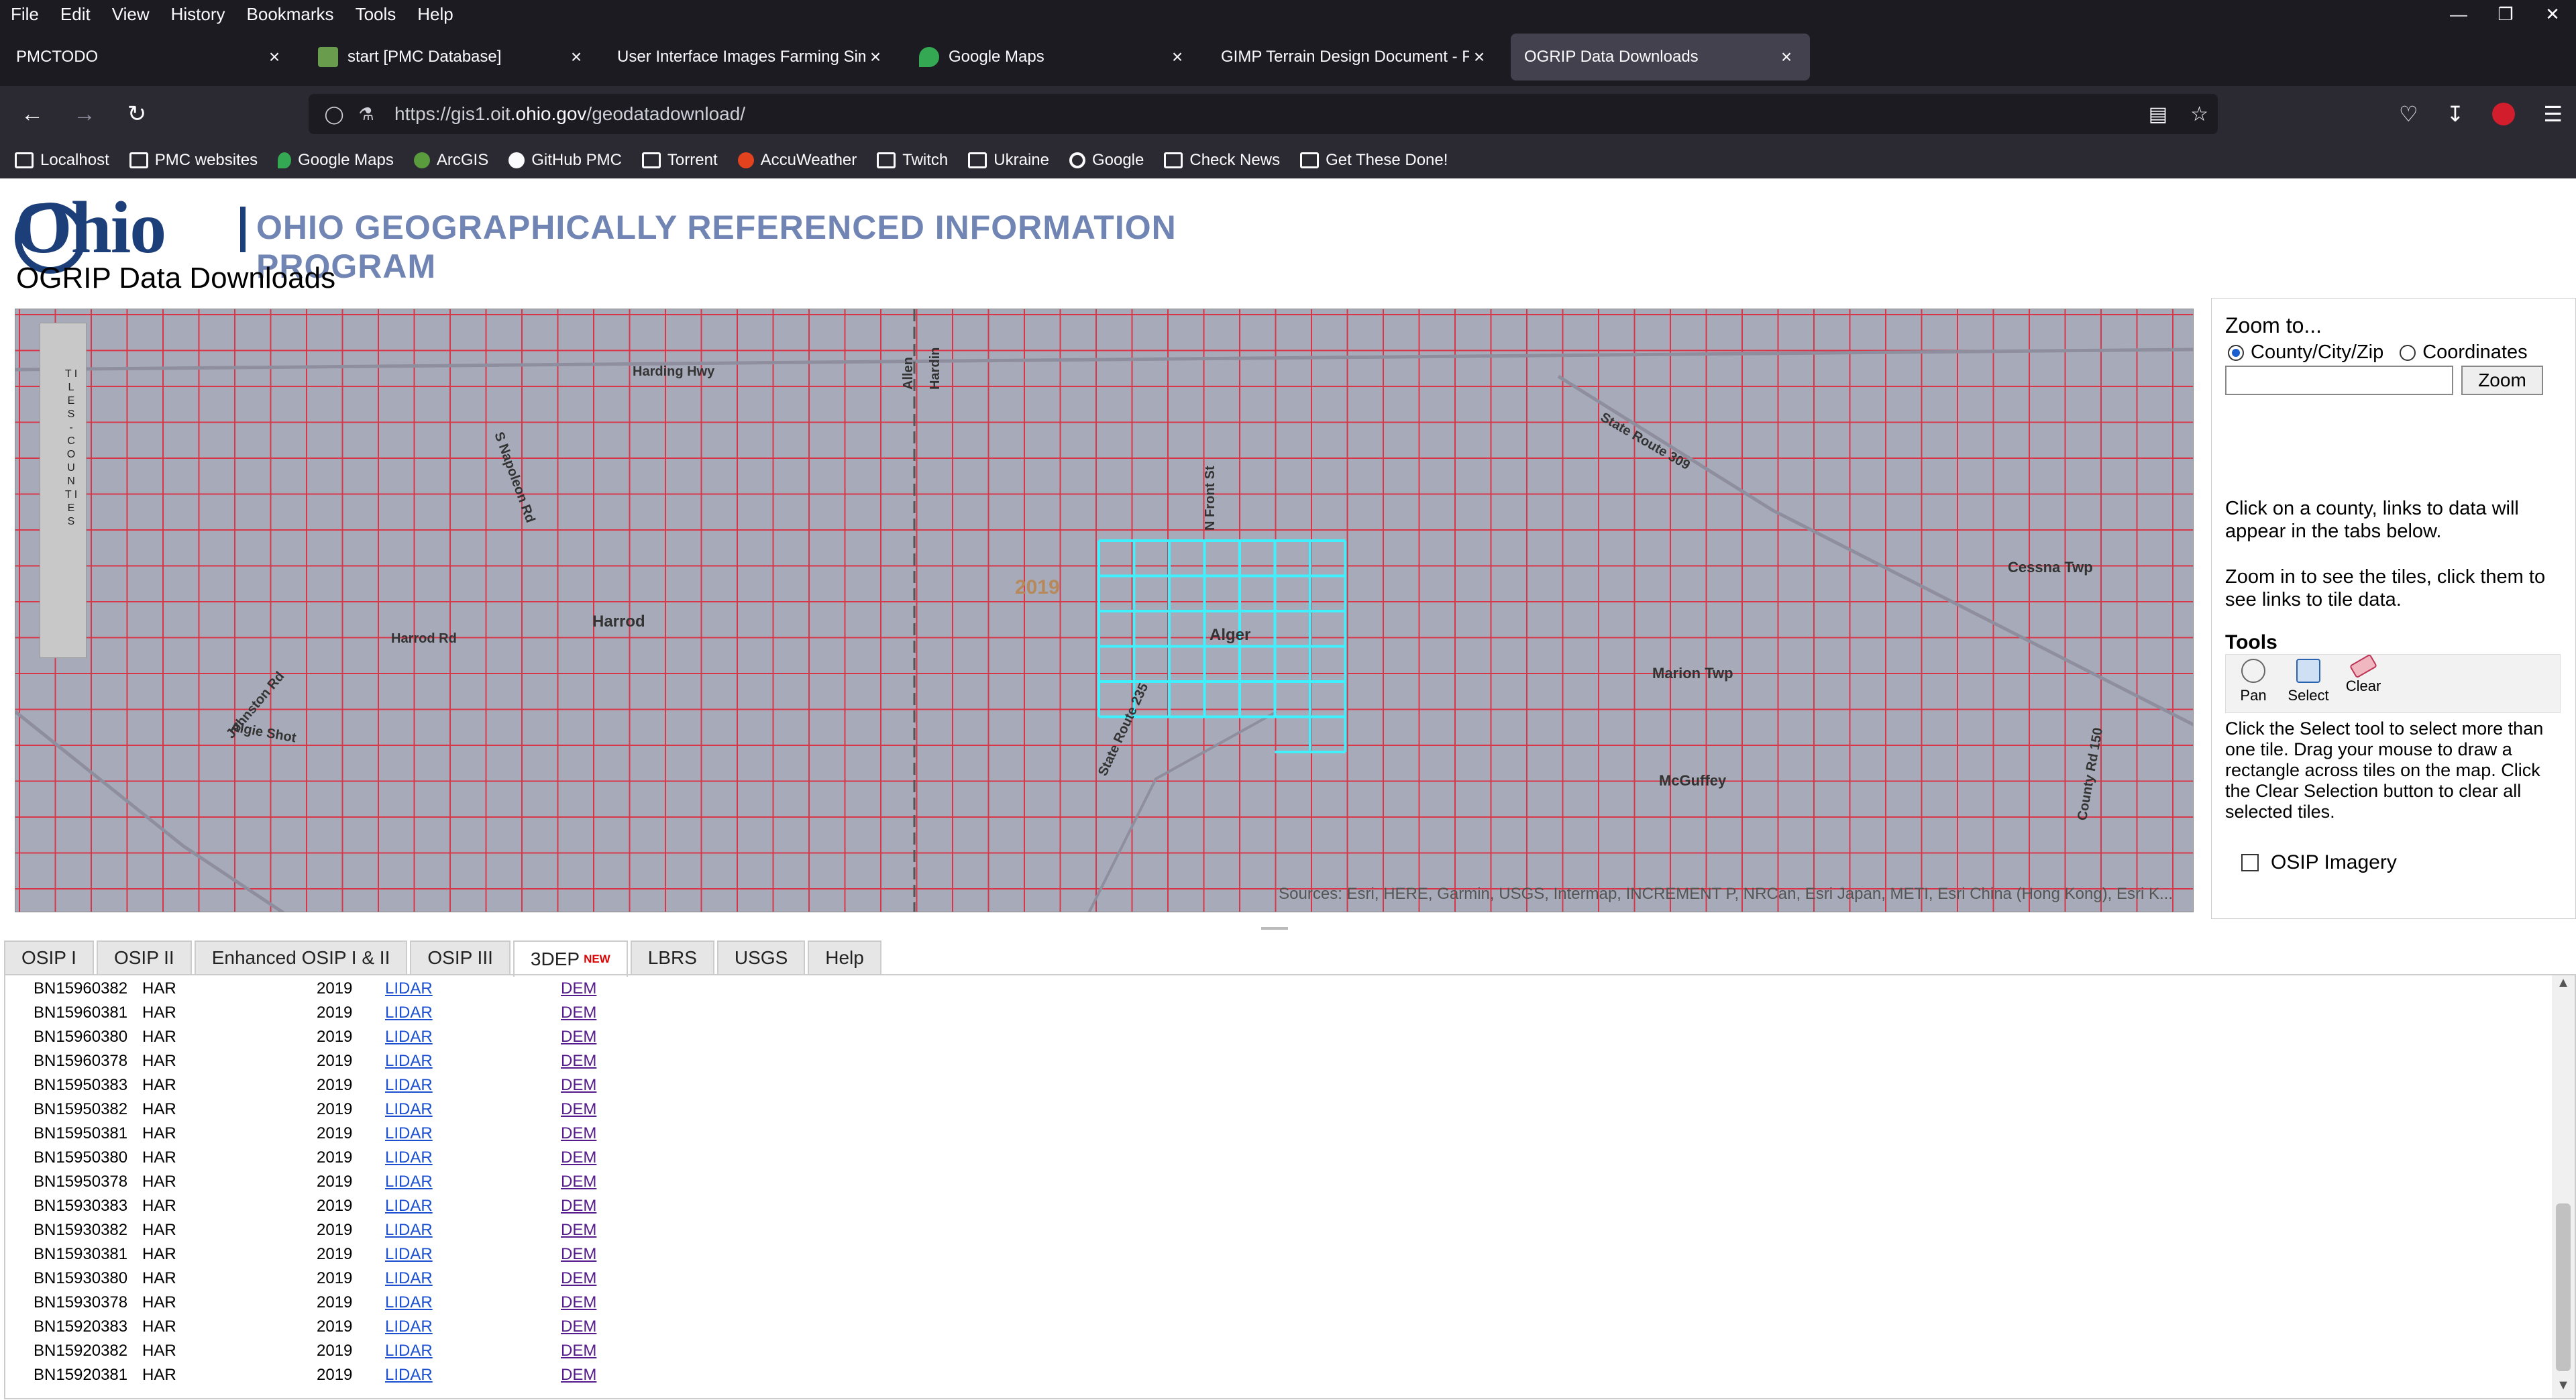 The height and width of the screenshot is (1400, 2576). Describe the element at coordinates (450, 160) in the screenshot. I see `bookmark-arcgis: ArcGIS` at that location.